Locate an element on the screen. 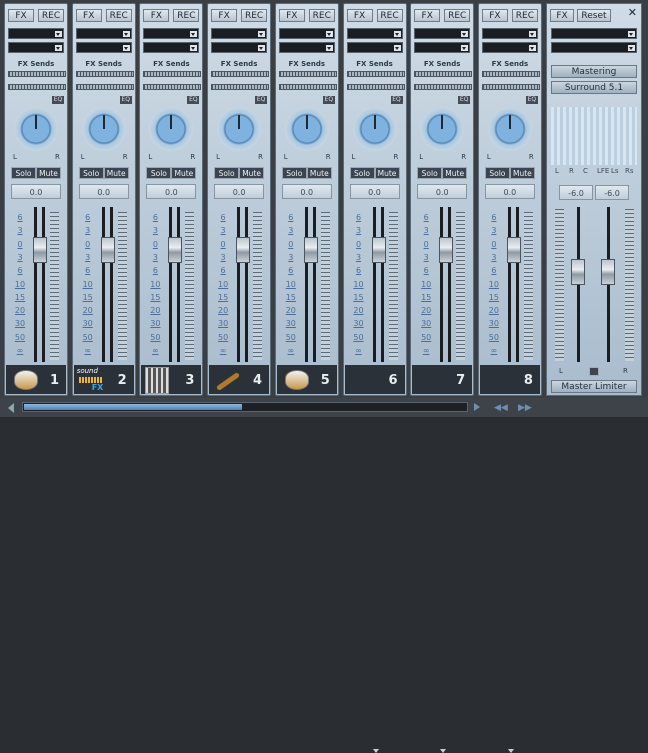 The width and height of the screenshot is (648, 753). scroll-thumb is located at coordinates (133, 407).